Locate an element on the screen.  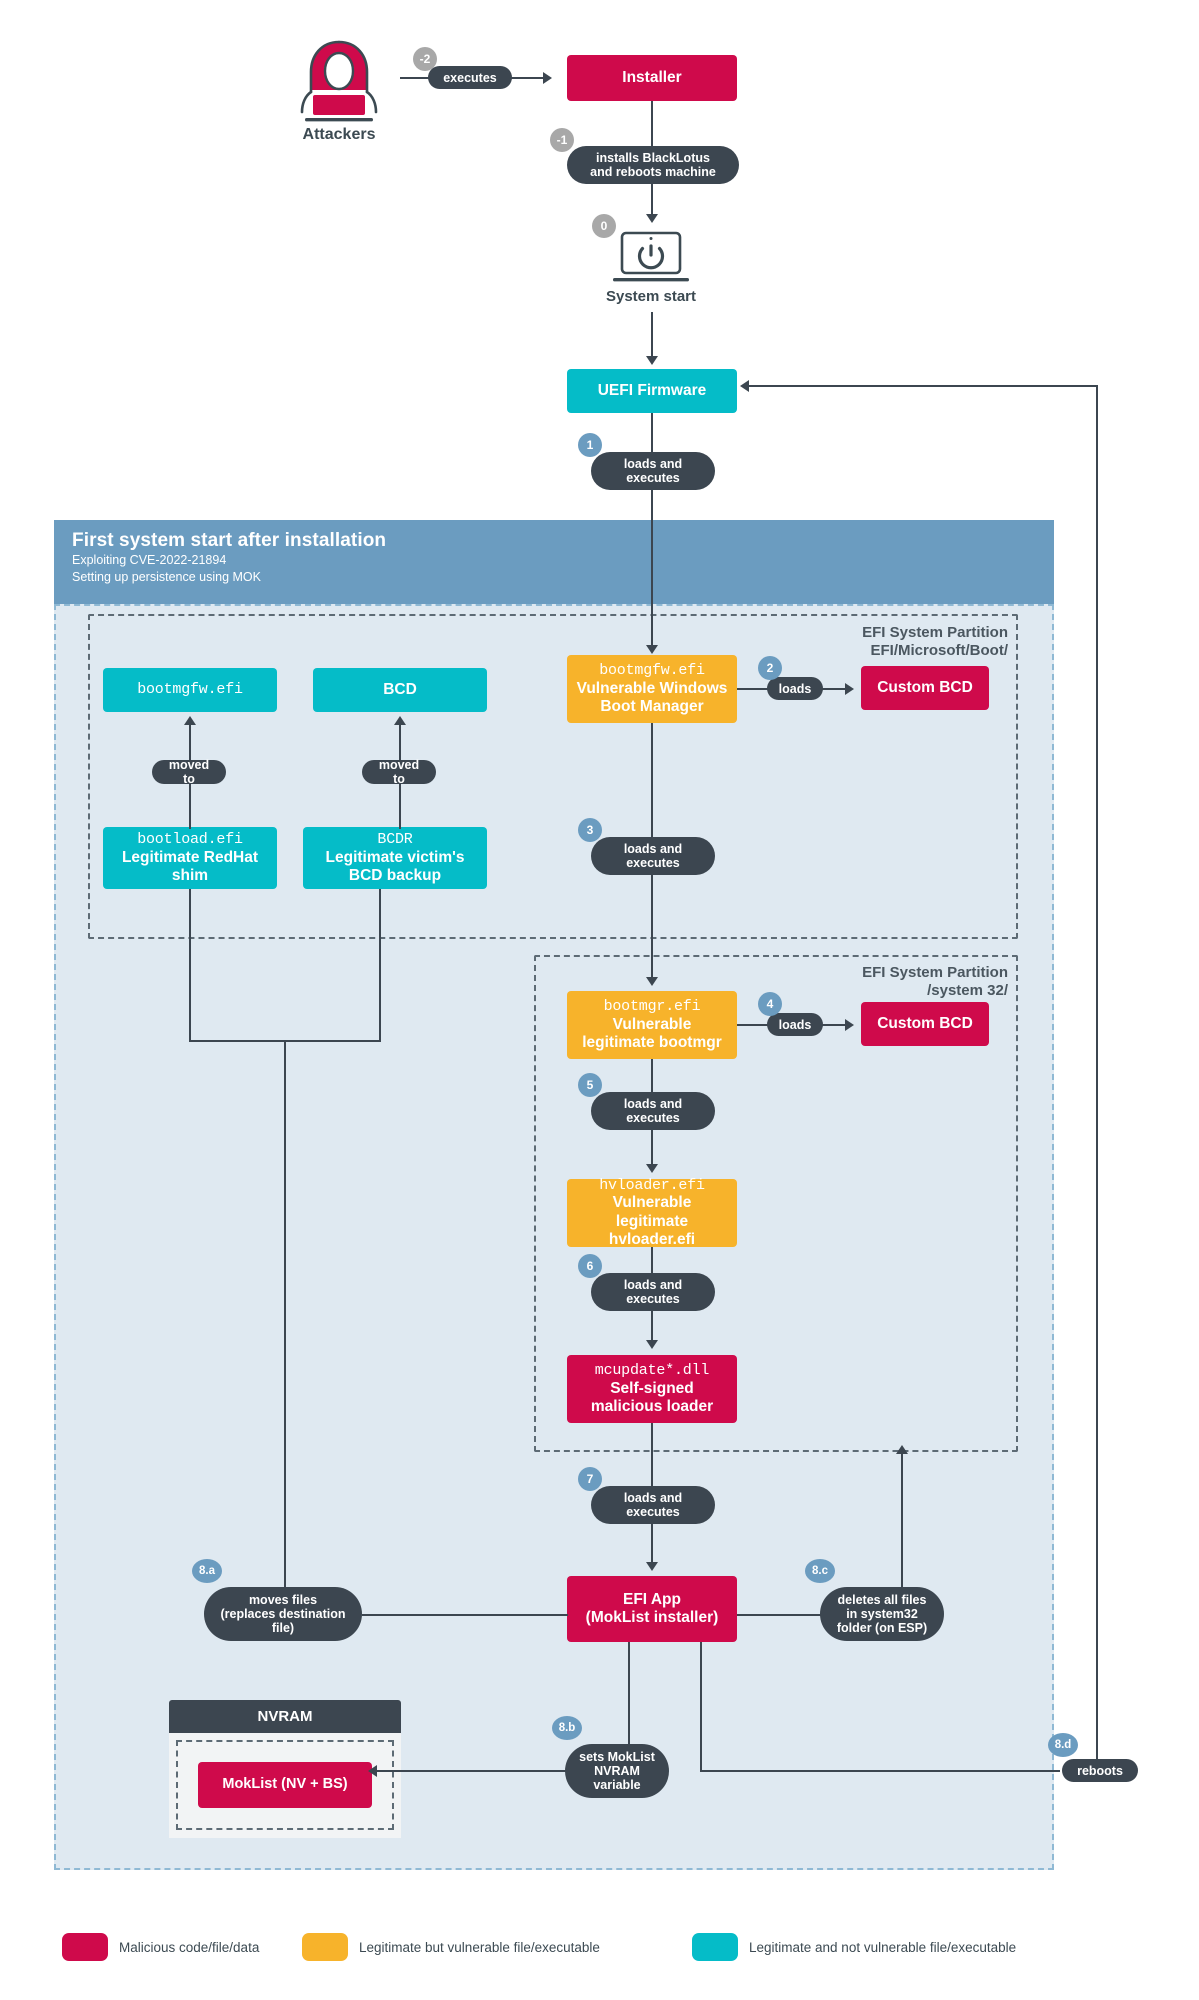
node-bcdr: BCDR Legitimate victim's BCD backup is located at coordinates (395, 858).